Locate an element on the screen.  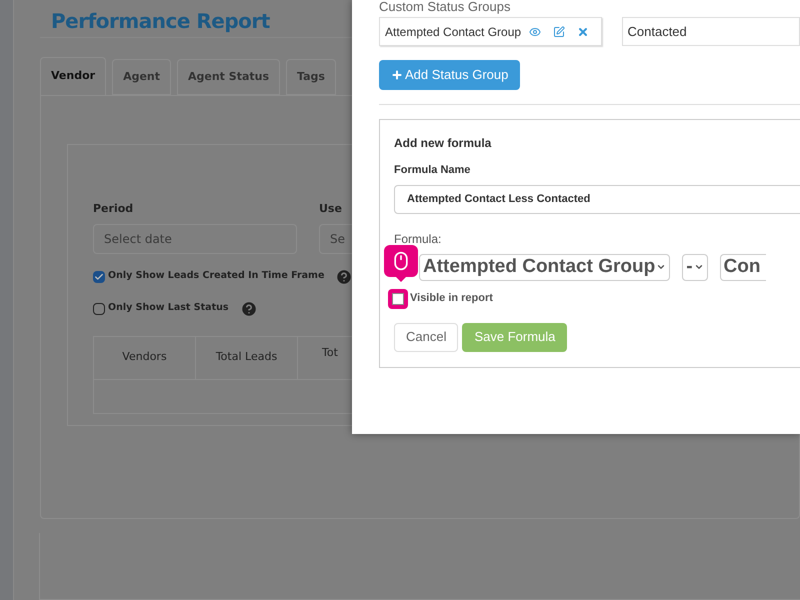
edit-icon is located at coordinates (558, 32).